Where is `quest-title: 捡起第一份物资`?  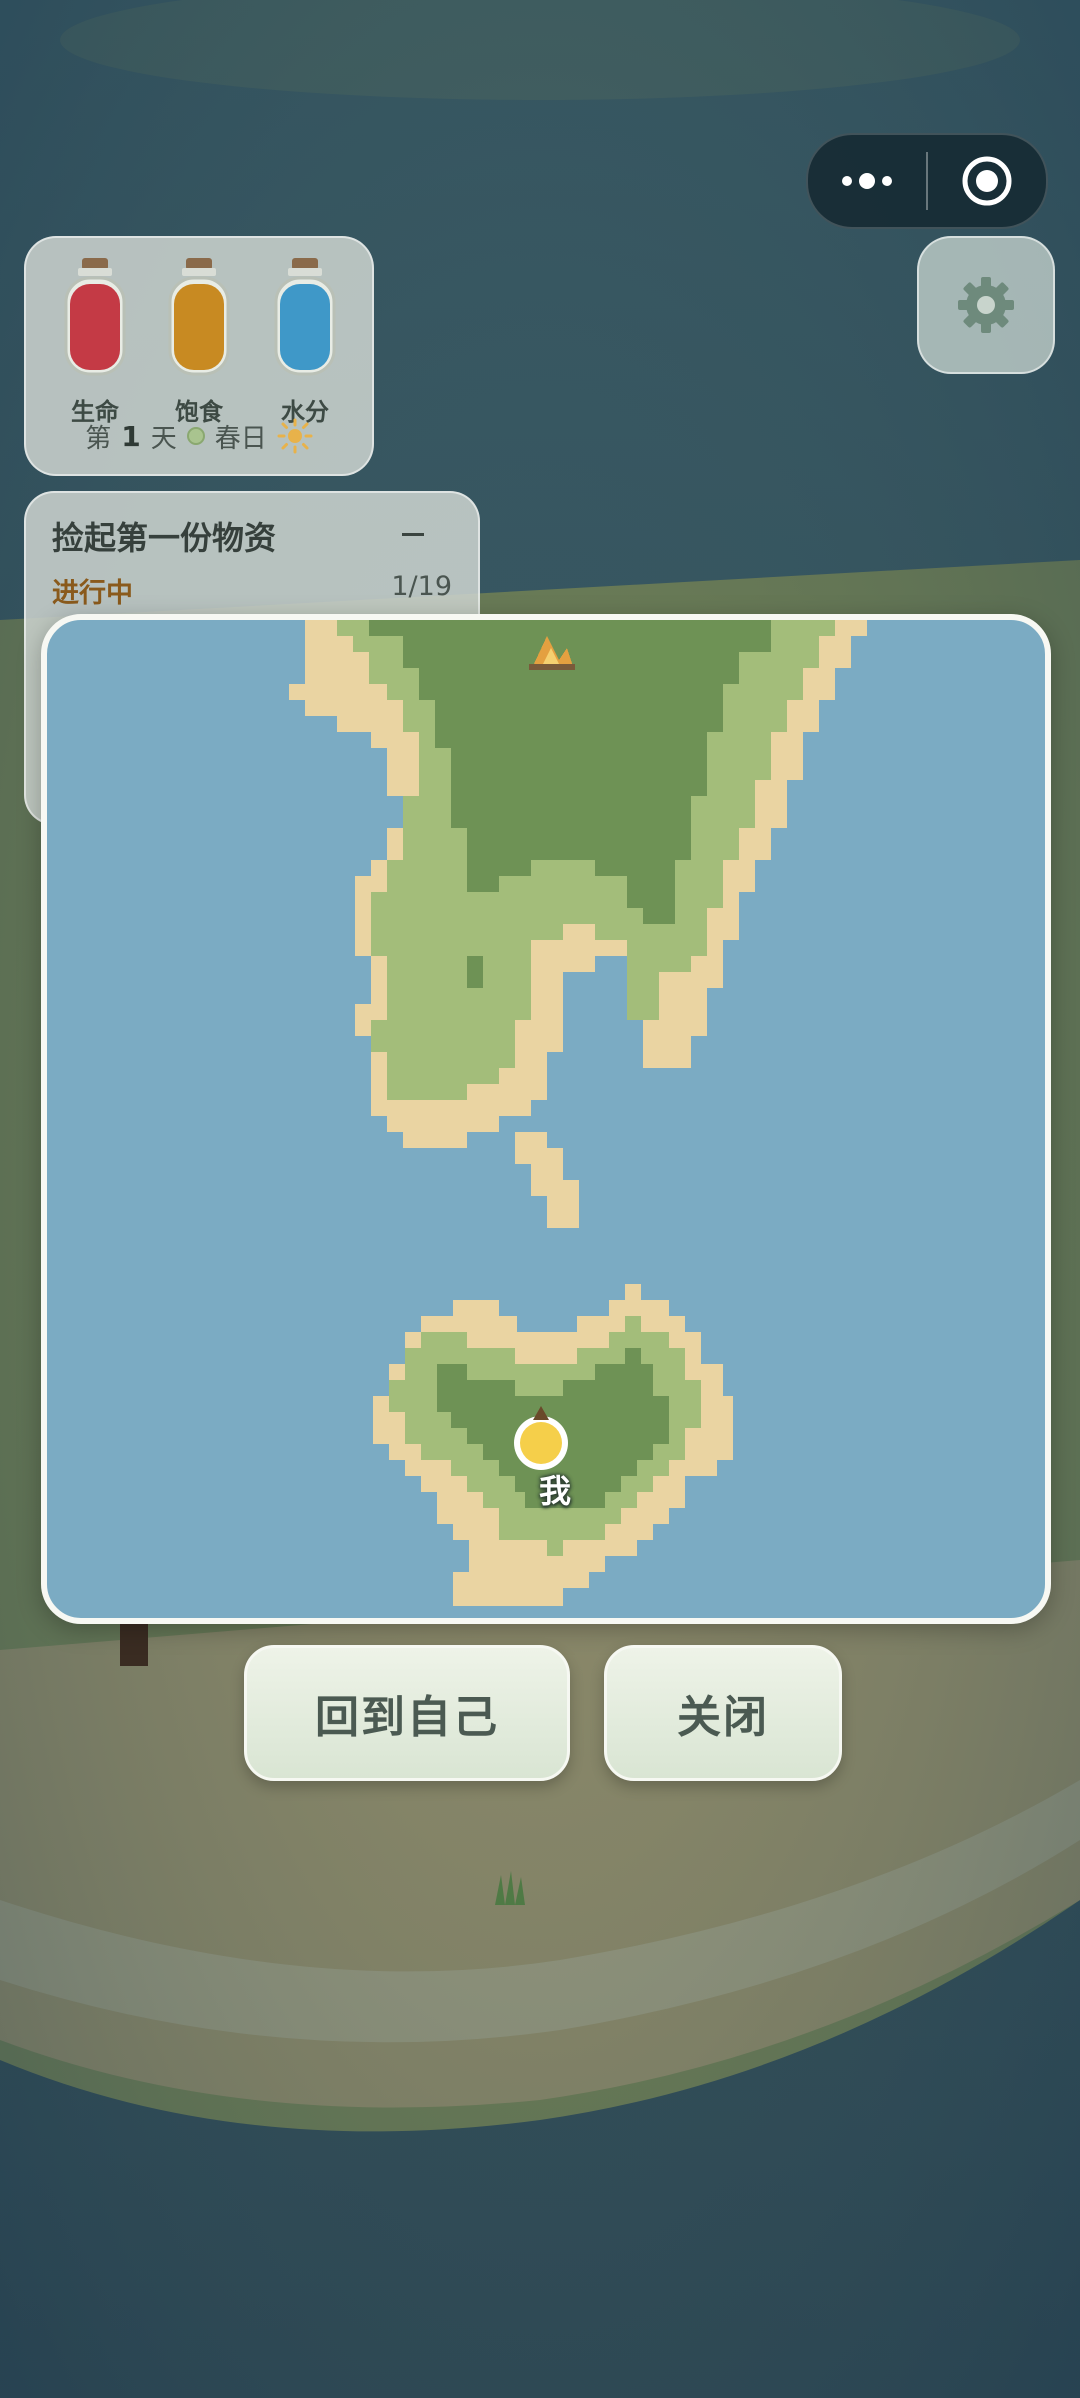 quest-title: 捡起第一份物资 is located at coordinates (164, 538).